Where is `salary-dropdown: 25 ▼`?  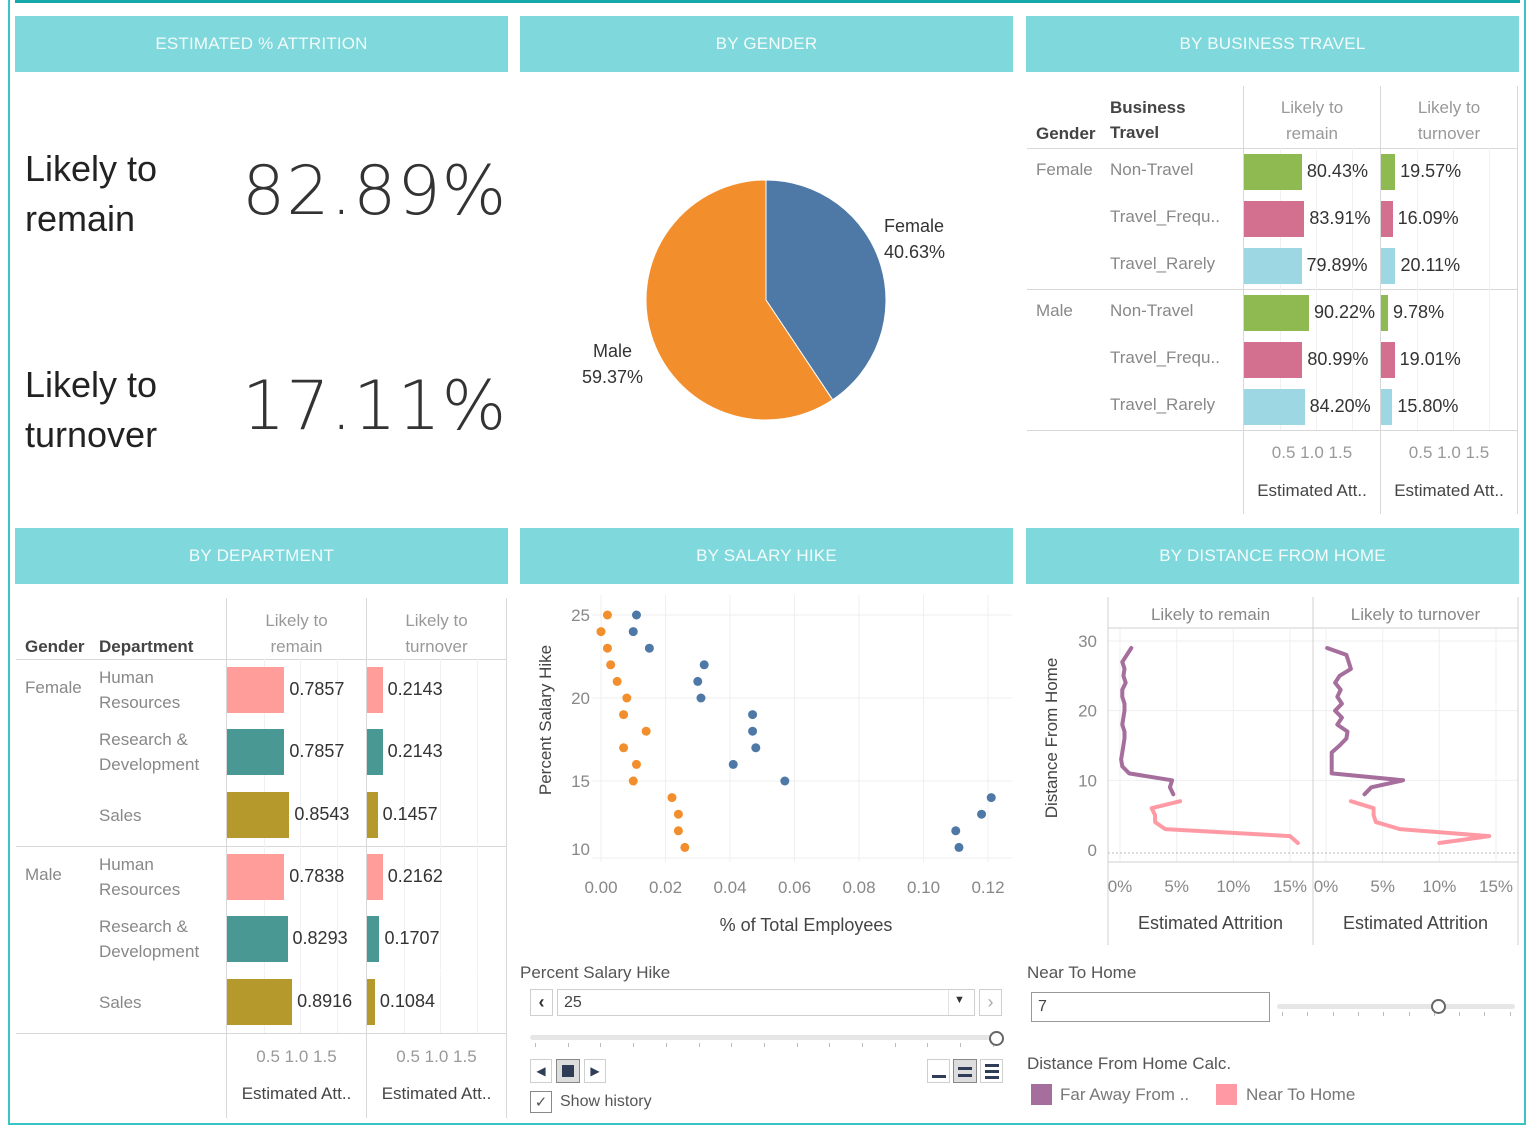
salary-dropdown: 25 ▼ is located at coordinates (766, 1002).